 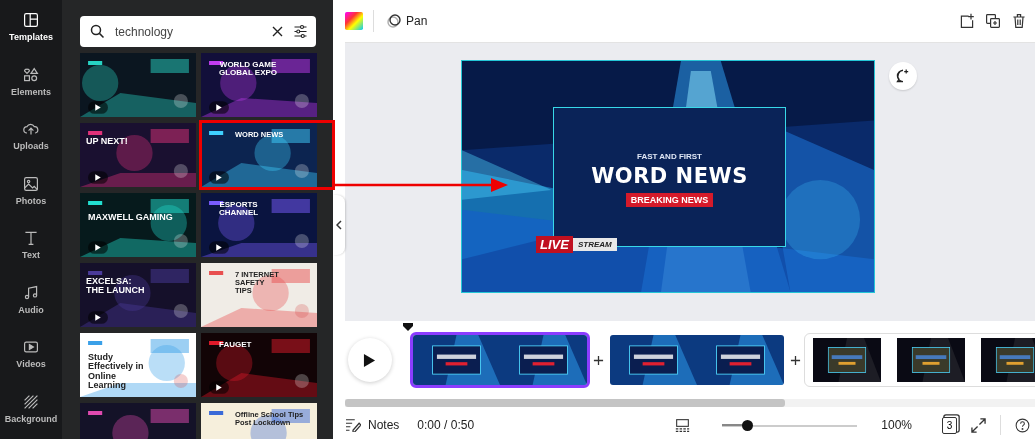 I want to click on notes-icon, so click(x=353, y=425).